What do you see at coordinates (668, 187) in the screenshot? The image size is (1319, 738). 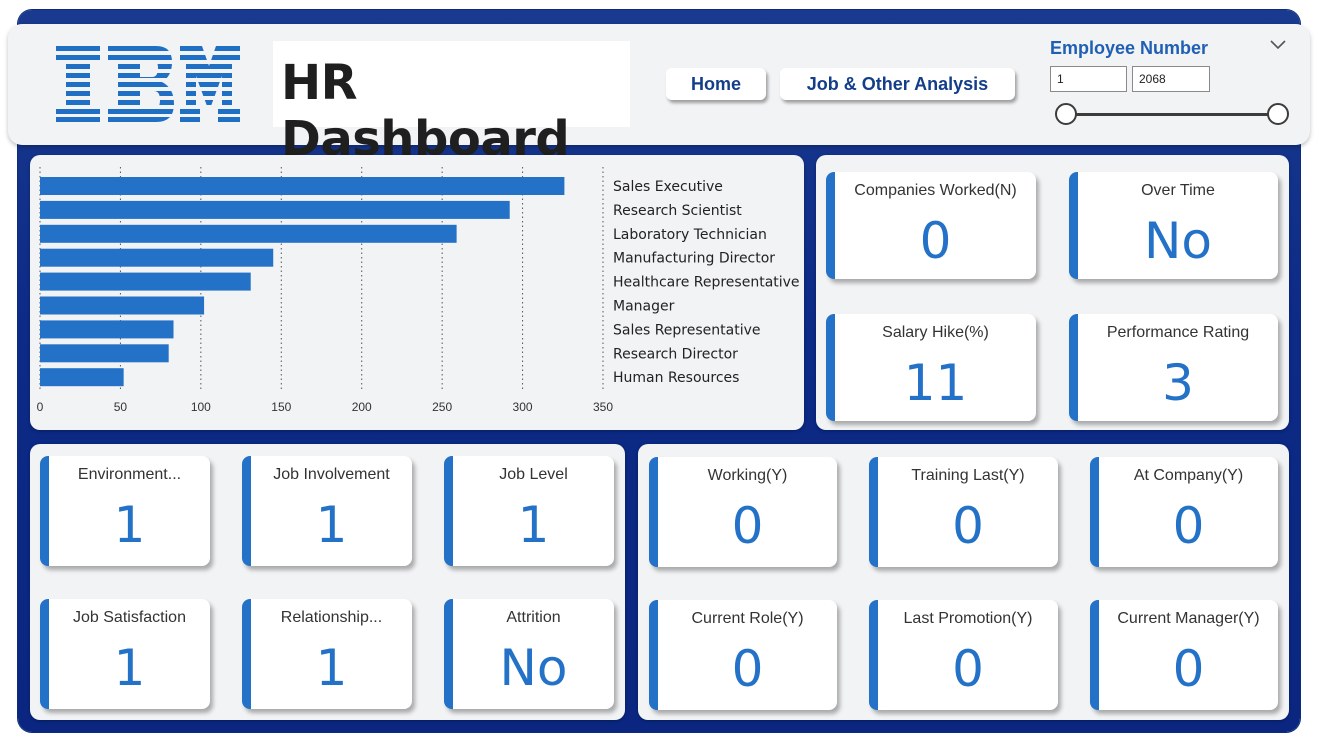 I see `category-label: Sales Executive` at bounding box center [668, 187].